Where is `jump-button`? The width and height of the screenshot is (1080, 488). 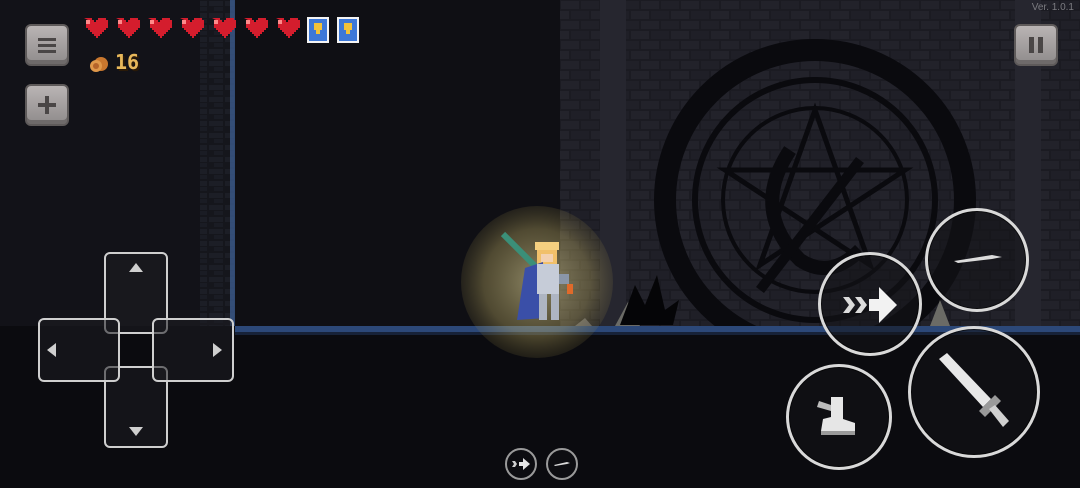
jump-button is located at coordinates (839, 417).